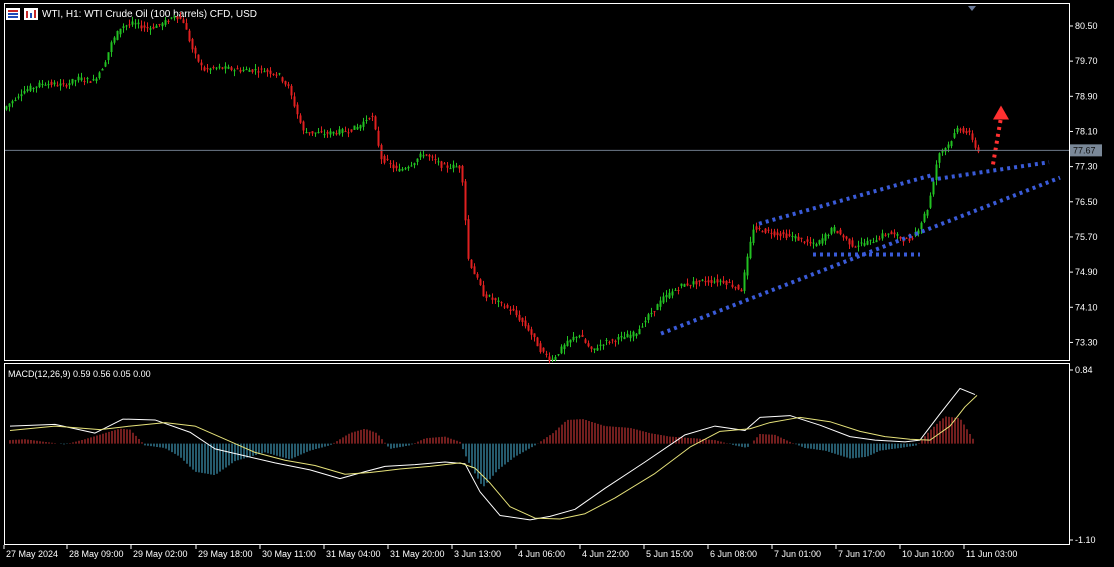  I want to click on time-tick-label: 4 Jun 22:00, so click(605, 554).